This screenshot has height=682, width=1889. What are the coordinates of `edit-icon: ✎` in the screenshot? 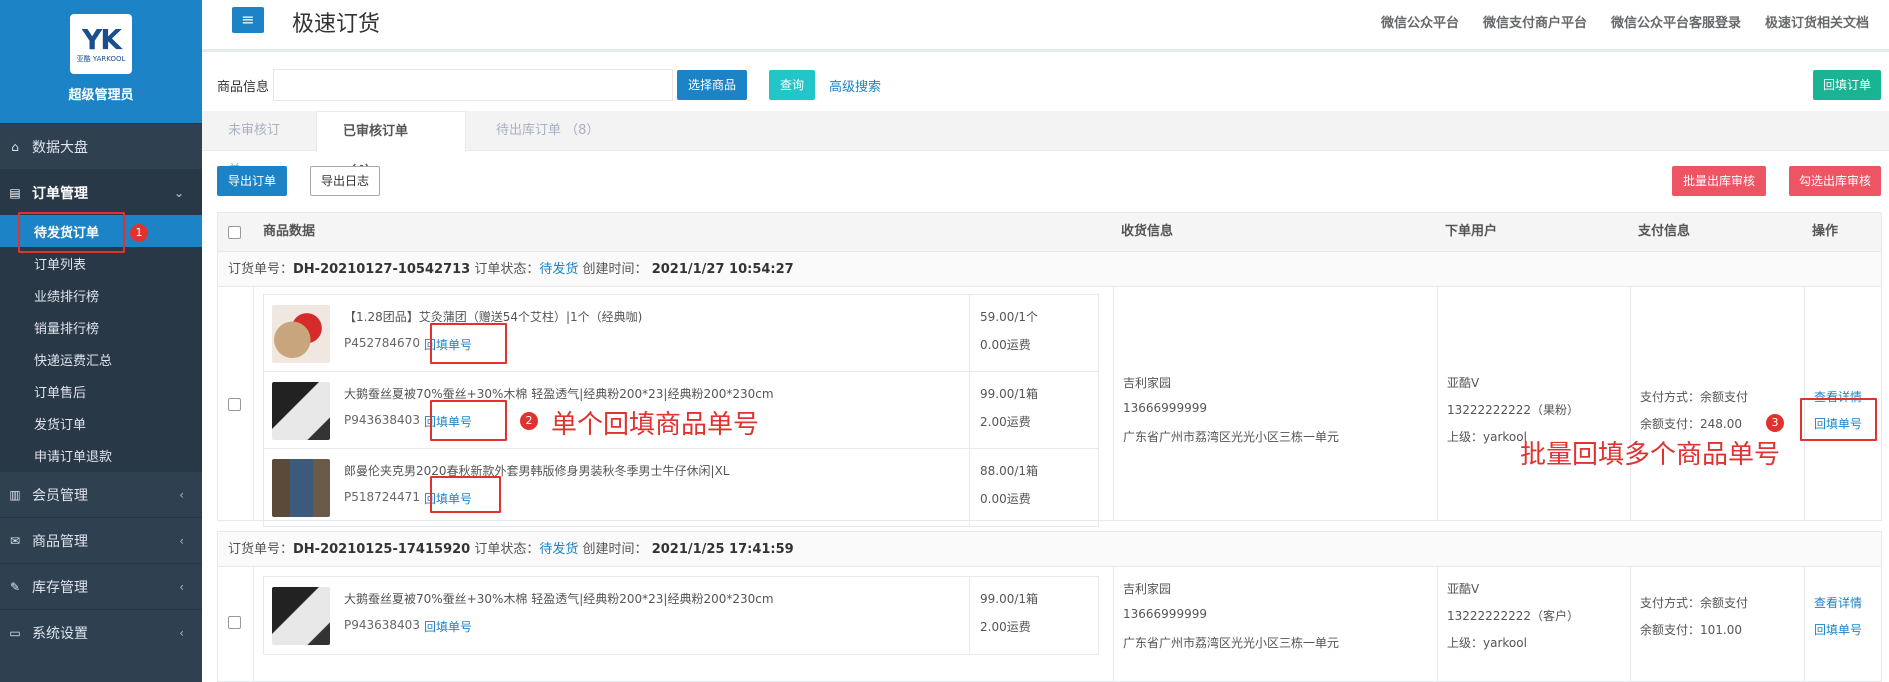 It's located at (15, 586).